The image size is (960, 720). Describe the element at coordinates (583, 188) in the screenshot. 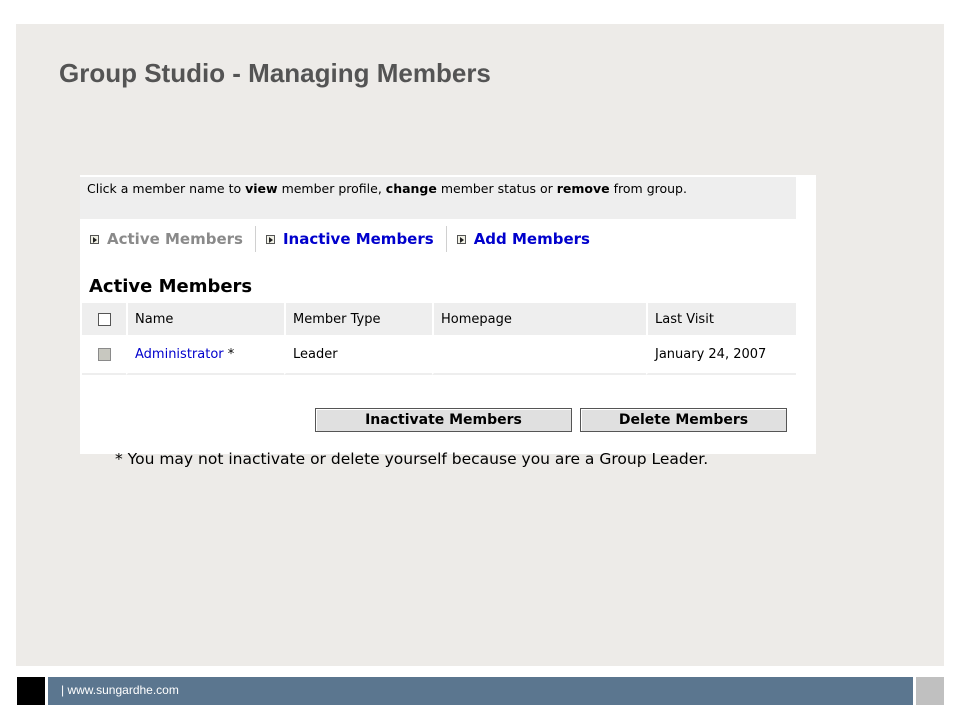

I see `instructions-keyword-remove: remove` at that location.